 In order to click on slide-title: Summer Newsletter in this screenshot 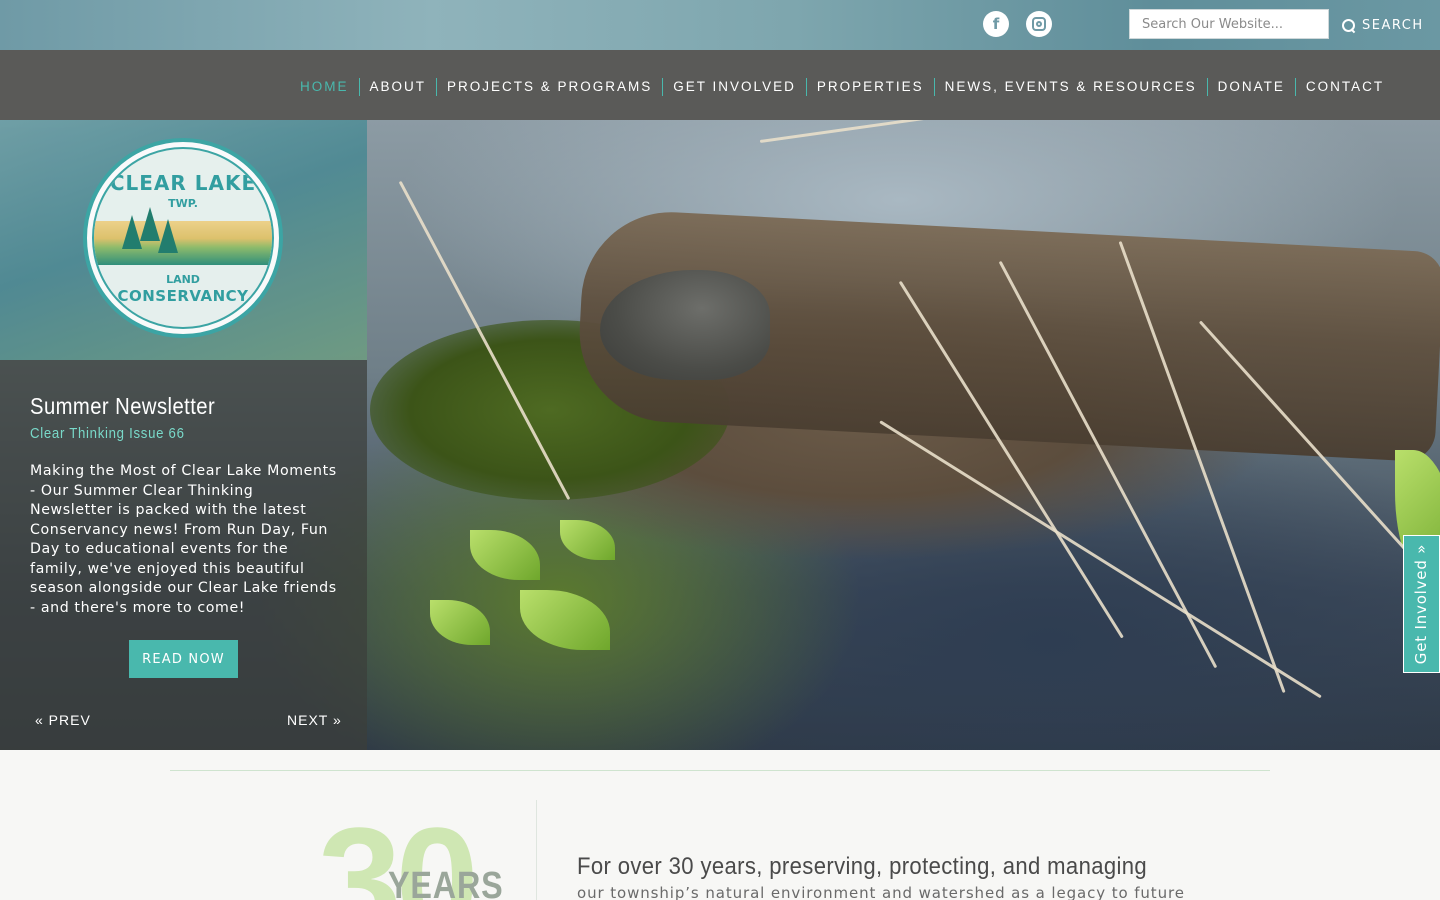, I will do `click(123, 406)`.